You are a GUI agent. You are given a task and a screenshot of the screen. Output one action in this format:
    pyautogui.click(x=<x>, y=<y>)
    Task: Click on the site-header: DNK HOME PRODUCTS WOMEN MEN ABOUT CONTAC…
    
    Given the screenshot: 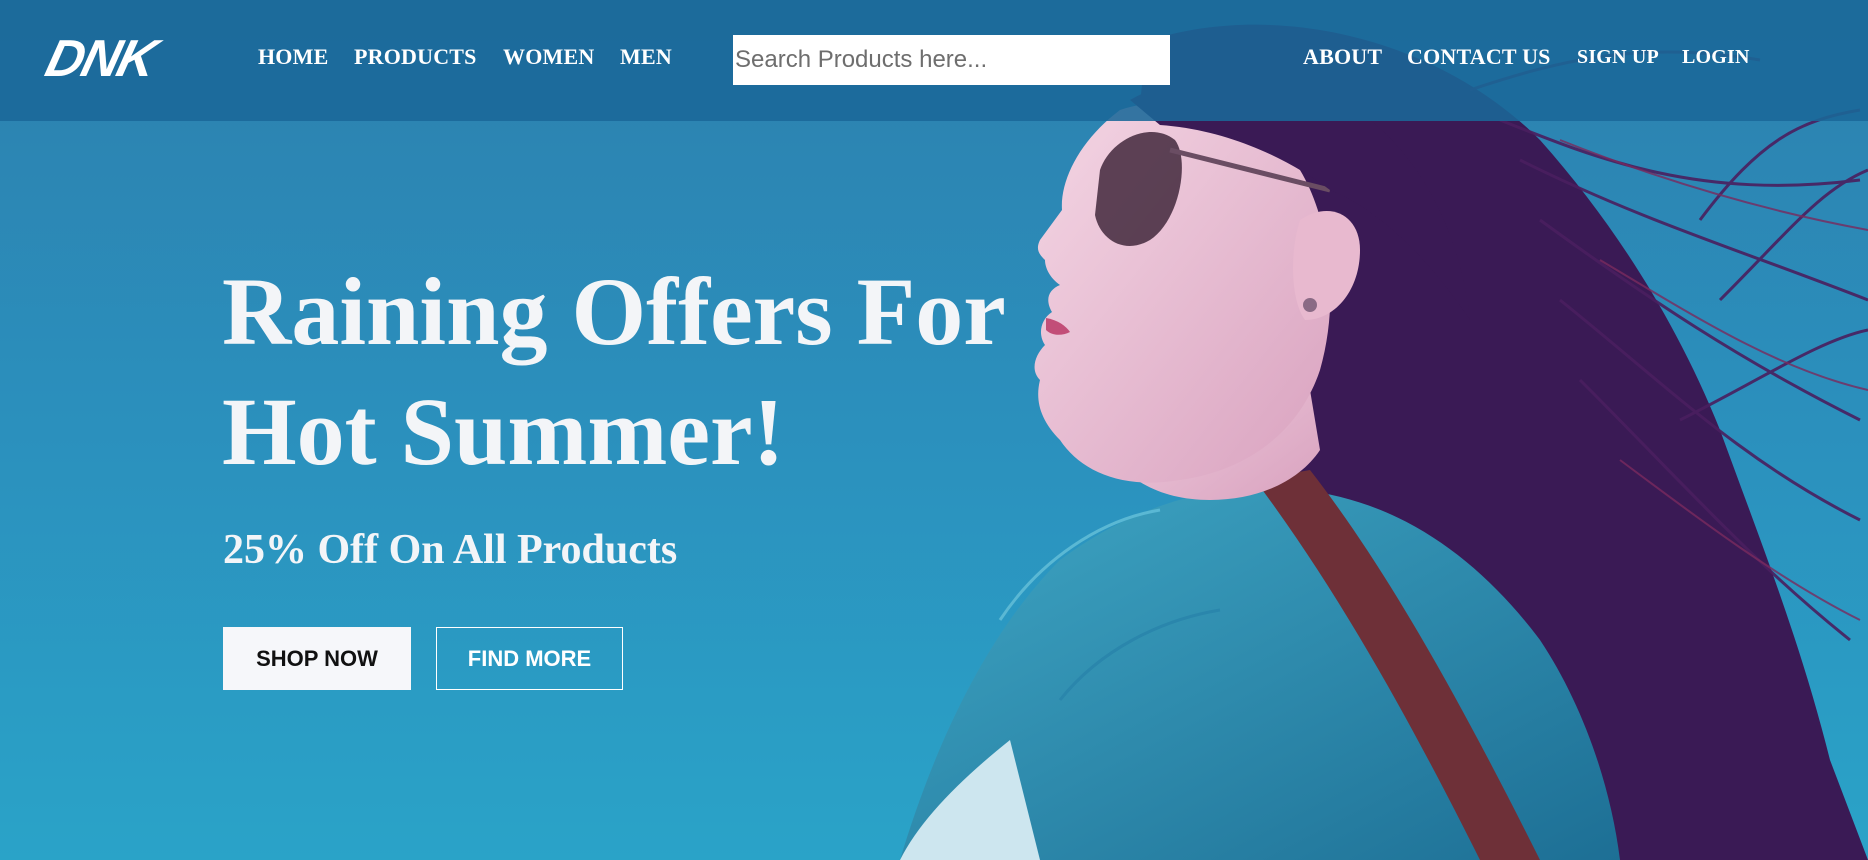 What is the action you would take?
    pyautogui.click(x=934, y=60)
    